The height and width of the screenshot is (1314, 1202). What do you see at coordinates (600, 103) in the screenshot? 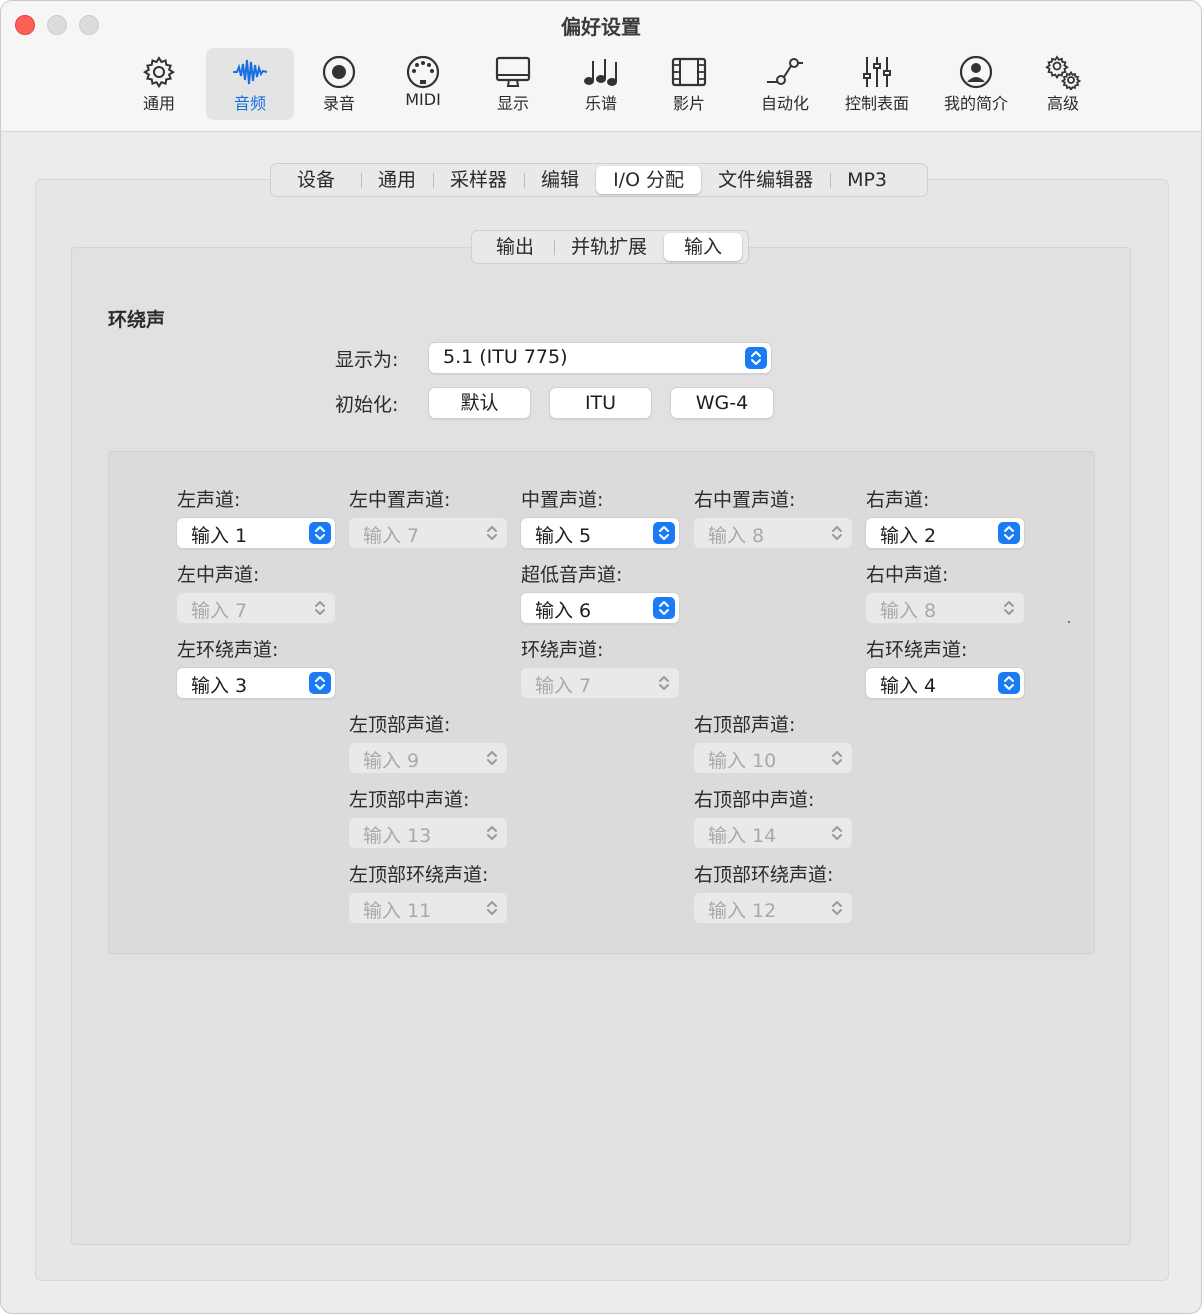
I see `toolbar-score-label: 乐谱` at bounding box center [600, 103].